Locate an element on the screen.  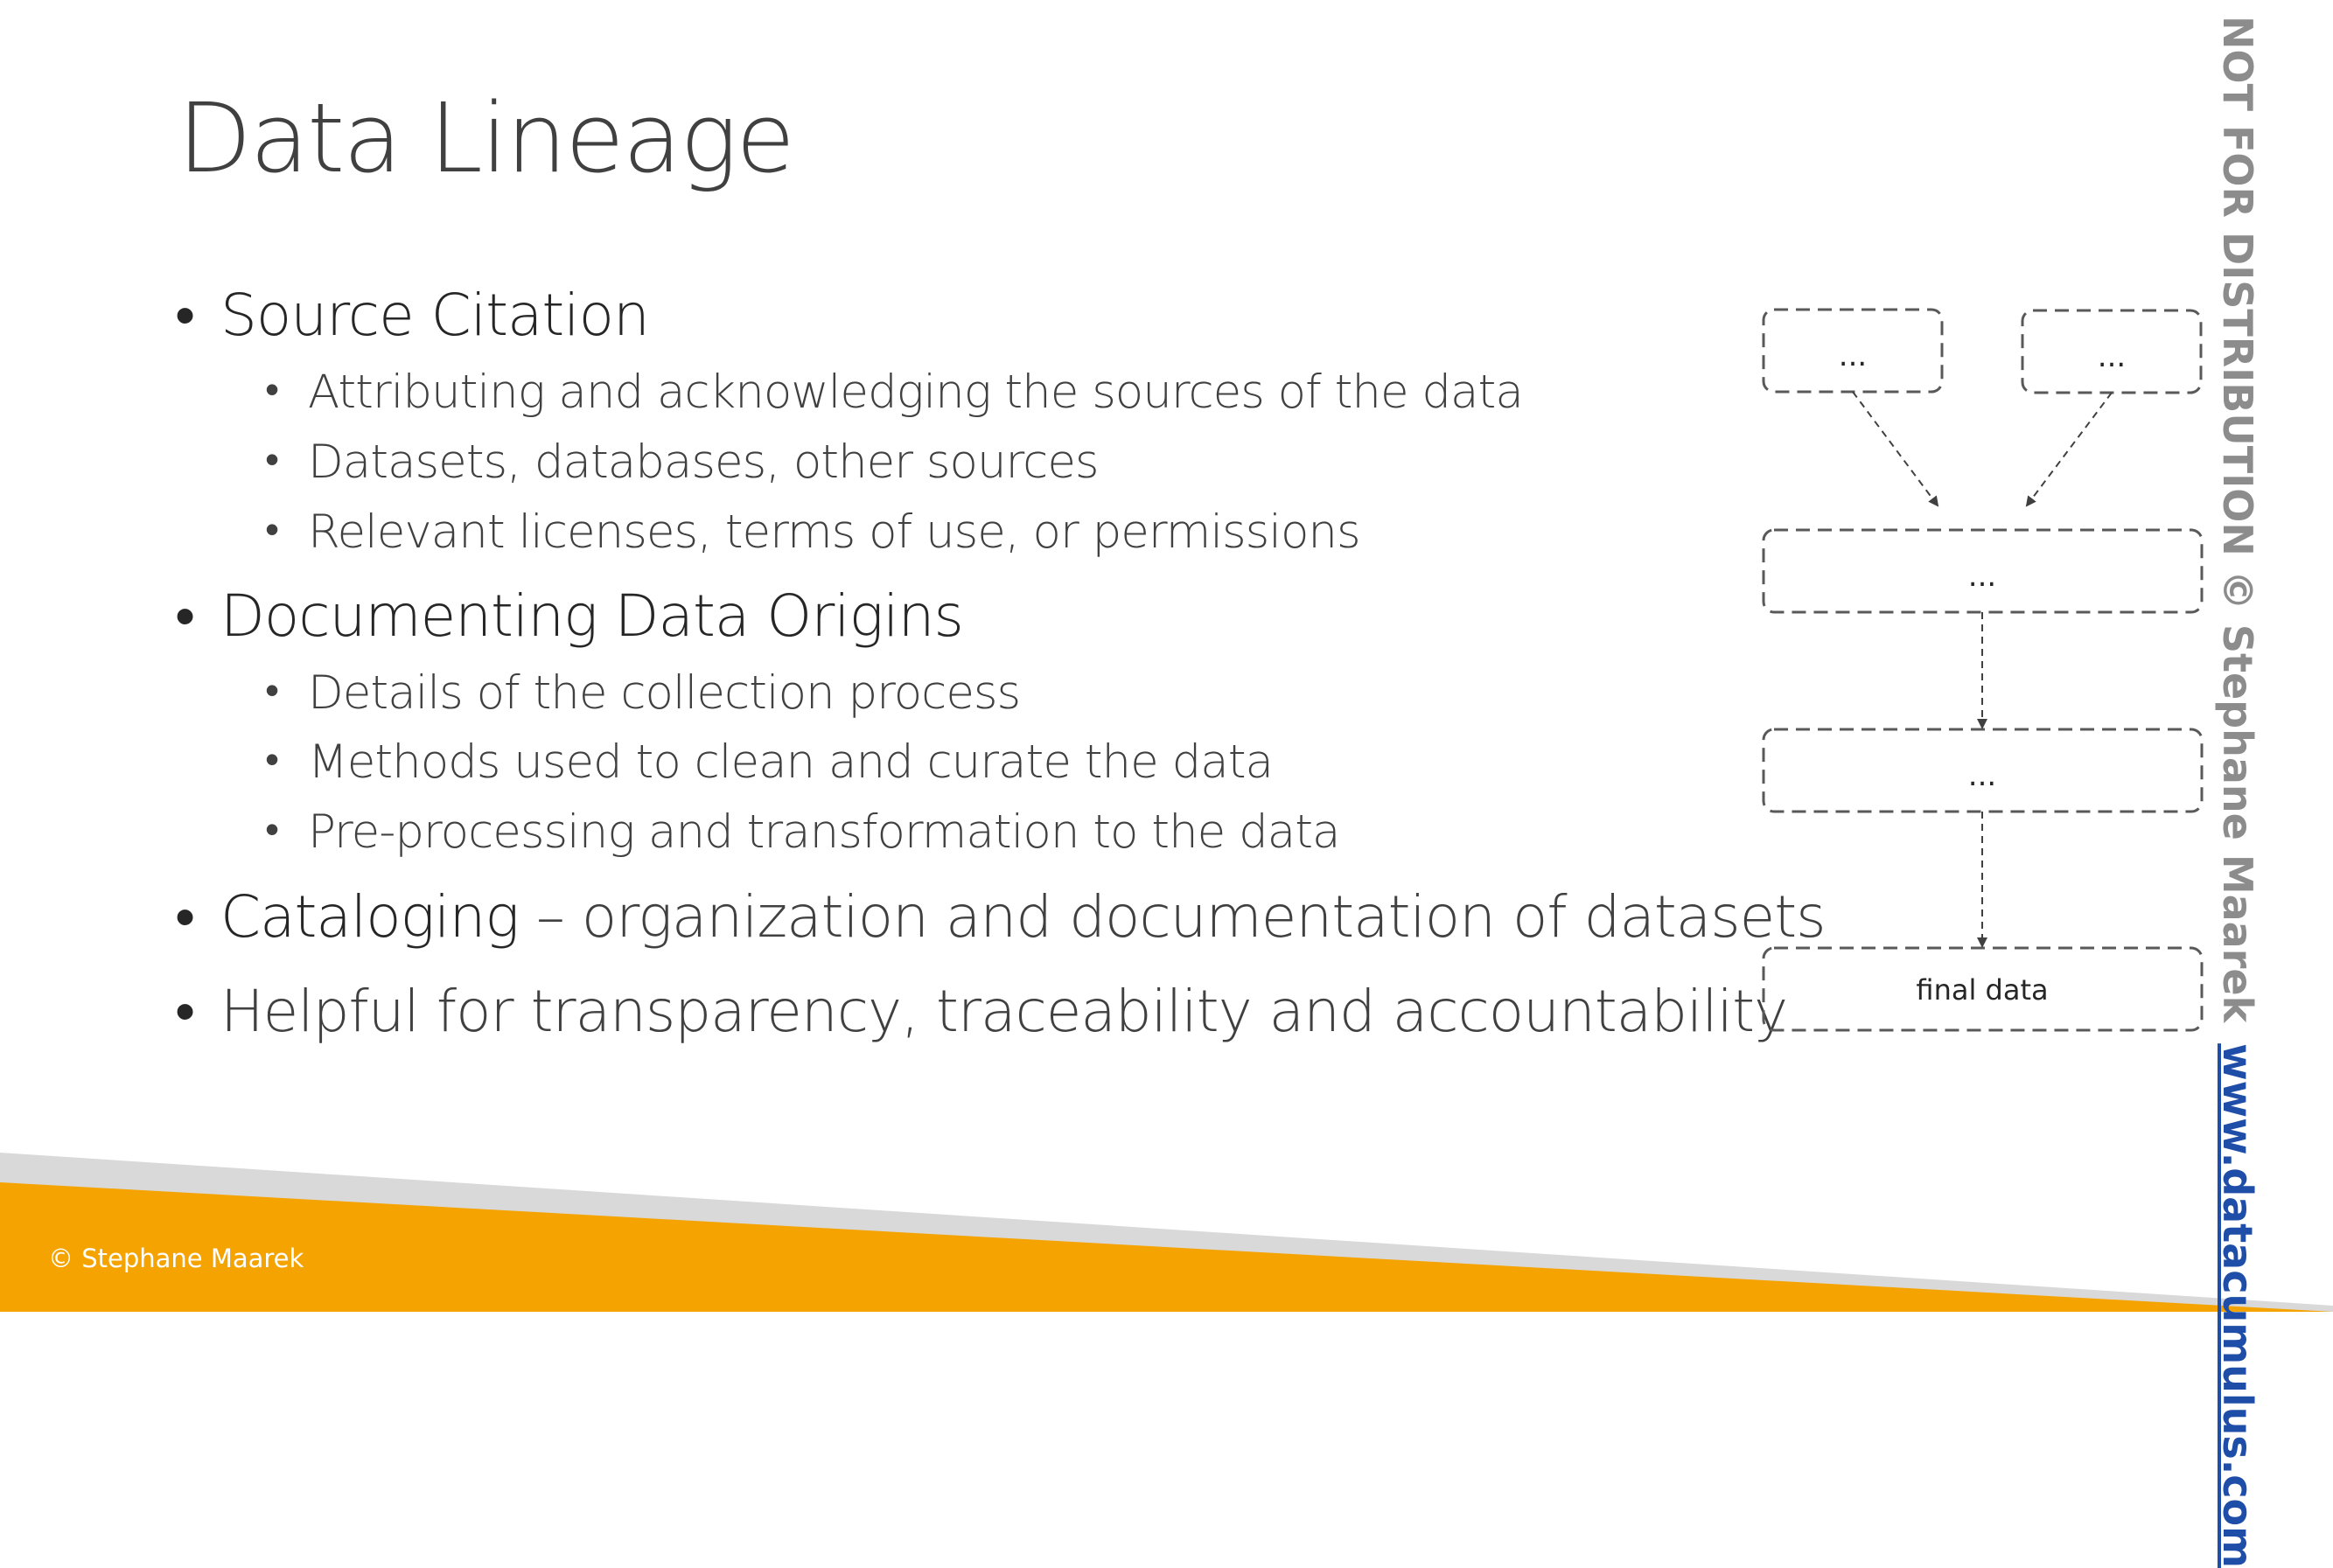
watermark-link: www.datacumulus.com is located at coordinates (2237, 1305).